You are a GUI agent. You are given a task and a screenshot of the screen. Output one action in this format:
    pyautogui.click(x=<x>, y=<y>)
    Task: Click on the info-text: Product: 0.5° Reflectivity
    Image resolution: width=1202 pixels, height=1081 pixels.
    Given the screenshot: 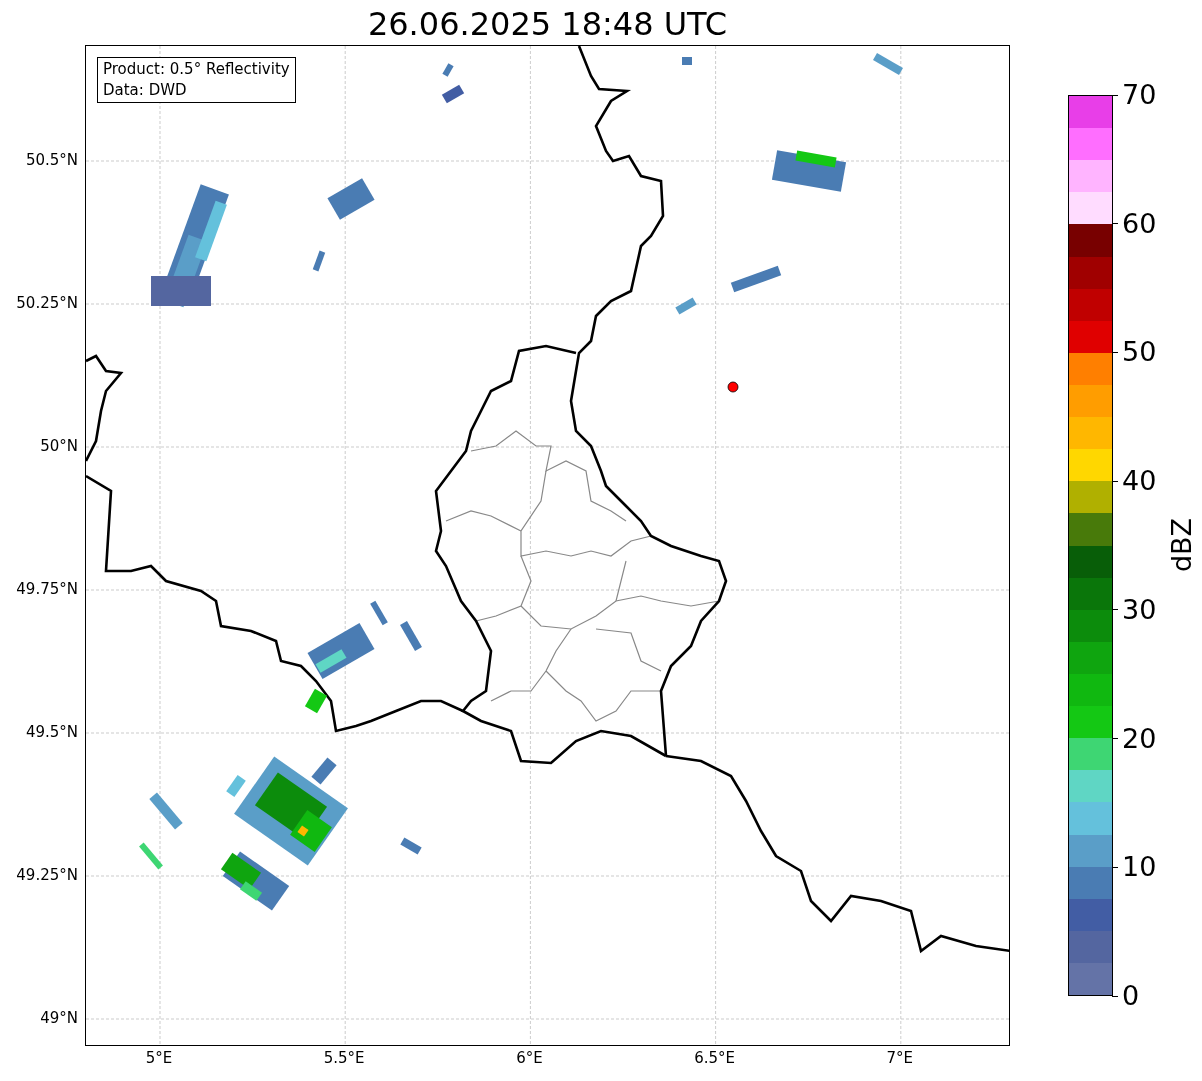 What is the action you would take?
    pyautogui.click(x=196, y=69)
    